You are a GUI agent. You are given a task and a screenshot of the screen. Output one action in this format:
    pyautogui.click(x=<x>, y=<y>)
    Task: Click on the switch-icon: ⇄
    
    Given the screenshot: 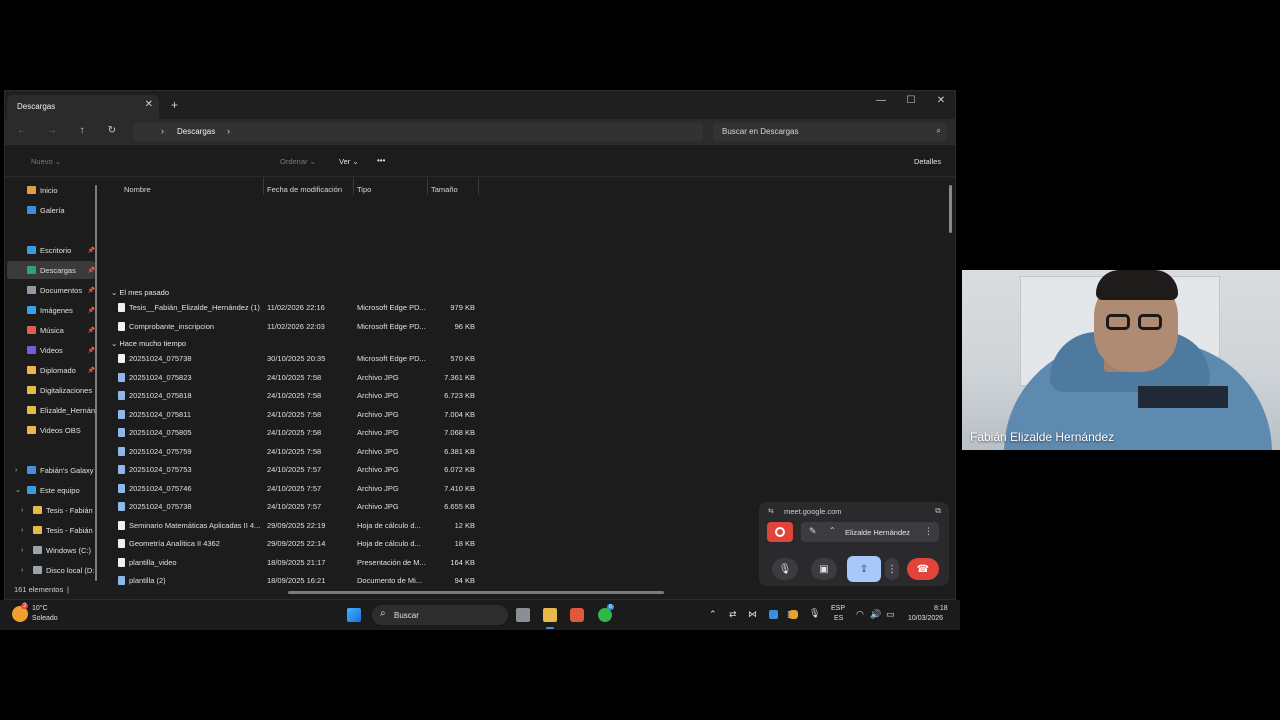 What is the action you would take?
    pyautogui.click(x=733, y=614)
    